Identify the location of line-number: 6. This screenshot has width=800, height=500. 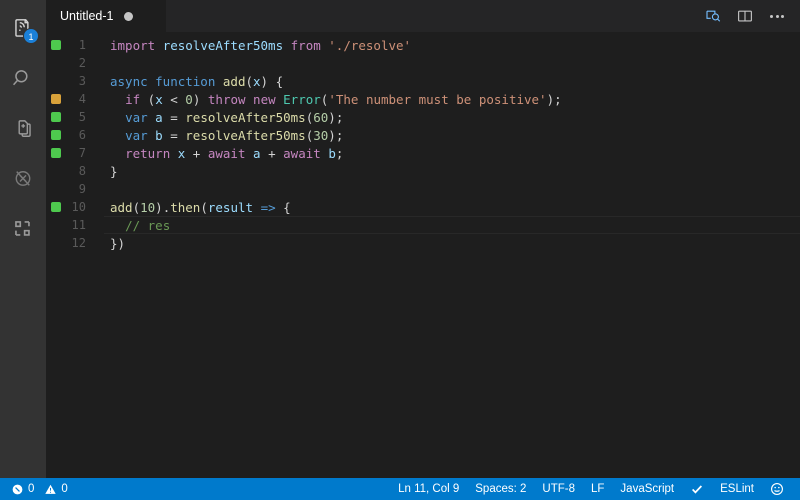
(82, 135).